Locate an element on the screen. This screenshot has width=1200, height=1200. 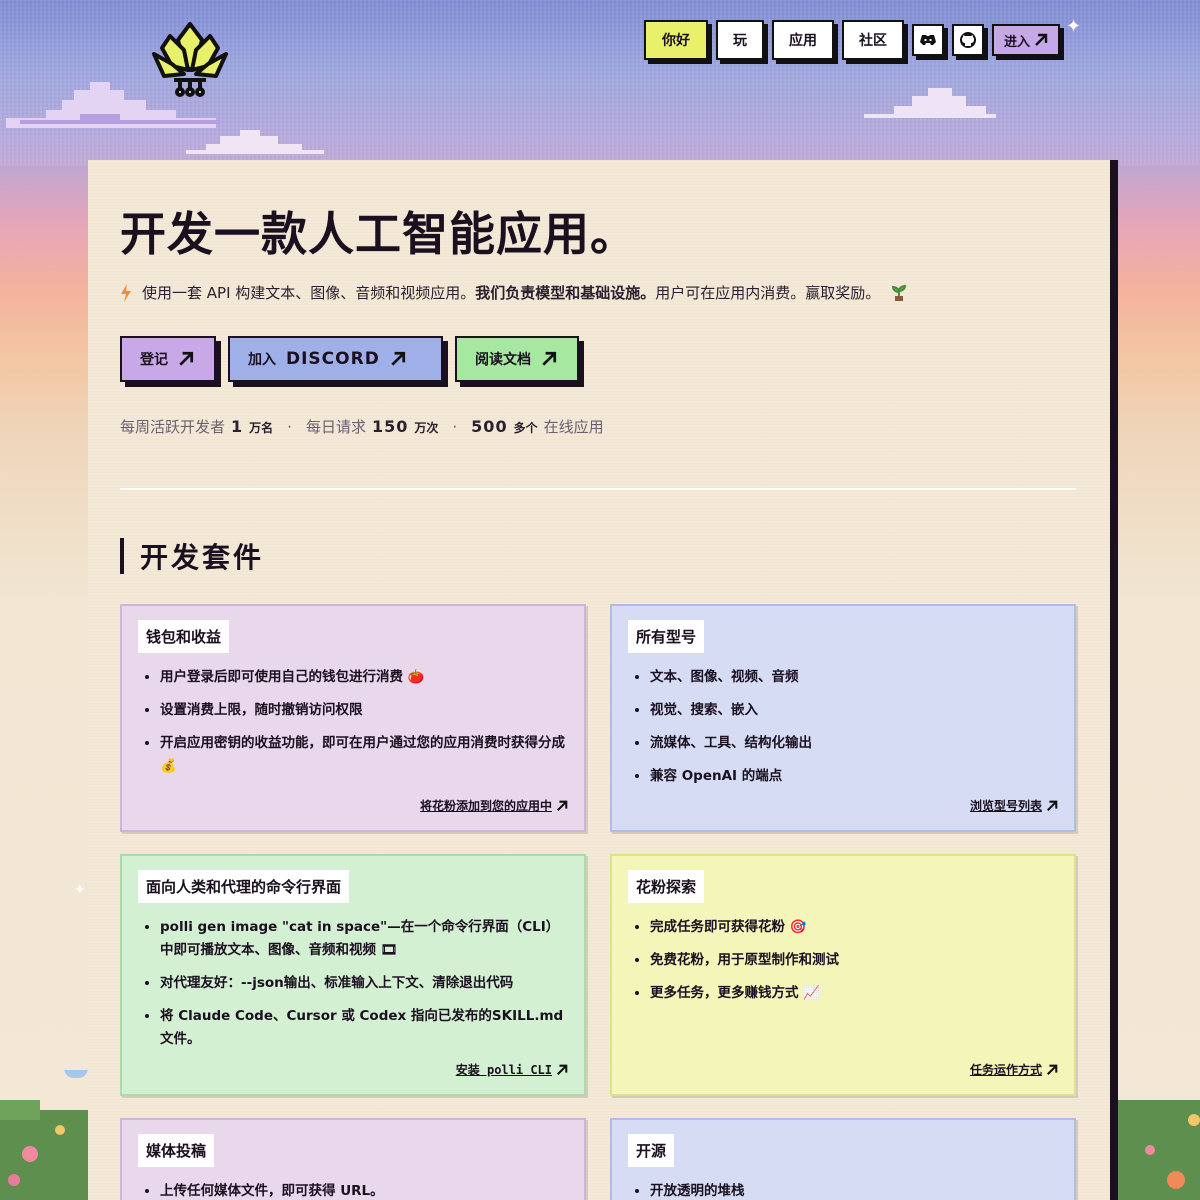
card-title: 花粉探索 is located at coordinates (666, 886).